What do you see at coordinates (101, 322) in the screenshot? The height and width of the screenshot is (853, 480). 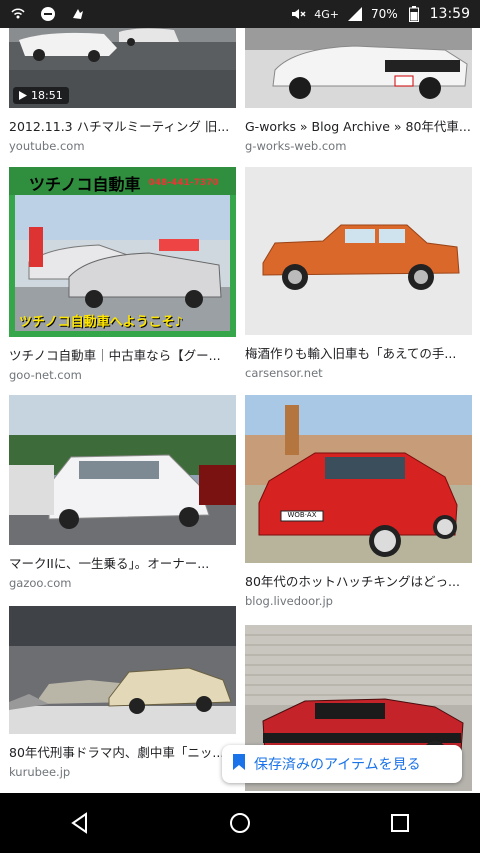 I see `welcome-banner: ツチノコ自動車へようこそ♪` at bounding box center [101, 322].